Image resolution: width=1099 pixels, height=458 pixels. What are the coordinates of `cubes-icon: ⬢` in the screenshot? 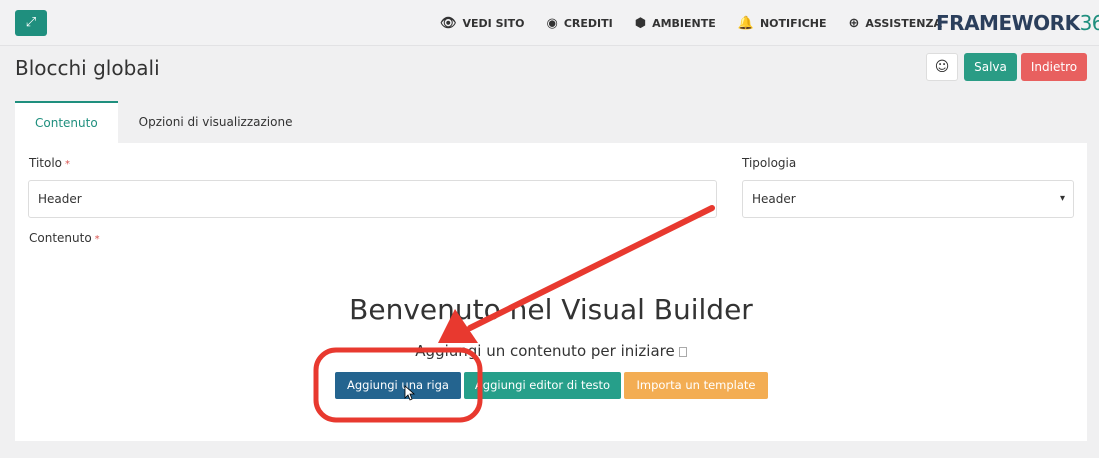 It's located at (640, 23).